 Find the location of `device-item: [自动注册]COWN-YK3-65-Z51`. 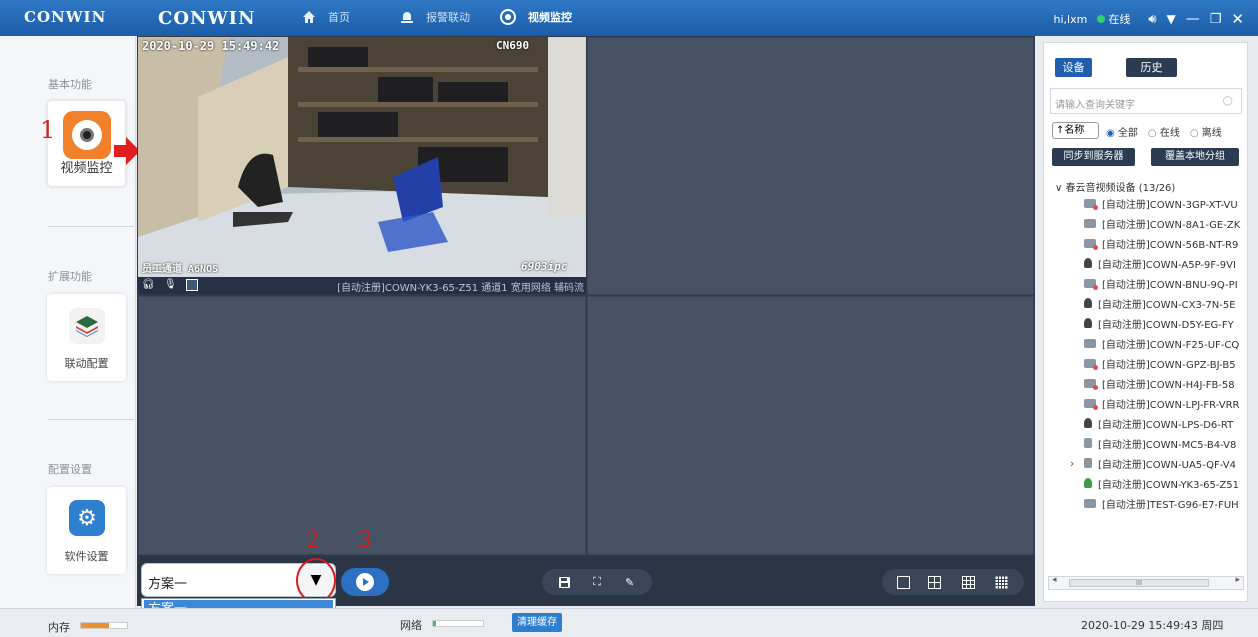

device-item: [自动注册]COWN-YK3-65-Z51 is located at coordinates (1161, 483).